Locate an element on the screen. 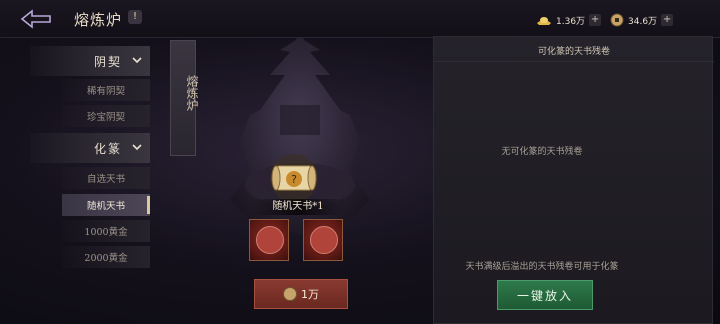 The height and width of the screenshot is (324, 720). smelt-cost-value: 1万 is located at coordinates (310, 294).